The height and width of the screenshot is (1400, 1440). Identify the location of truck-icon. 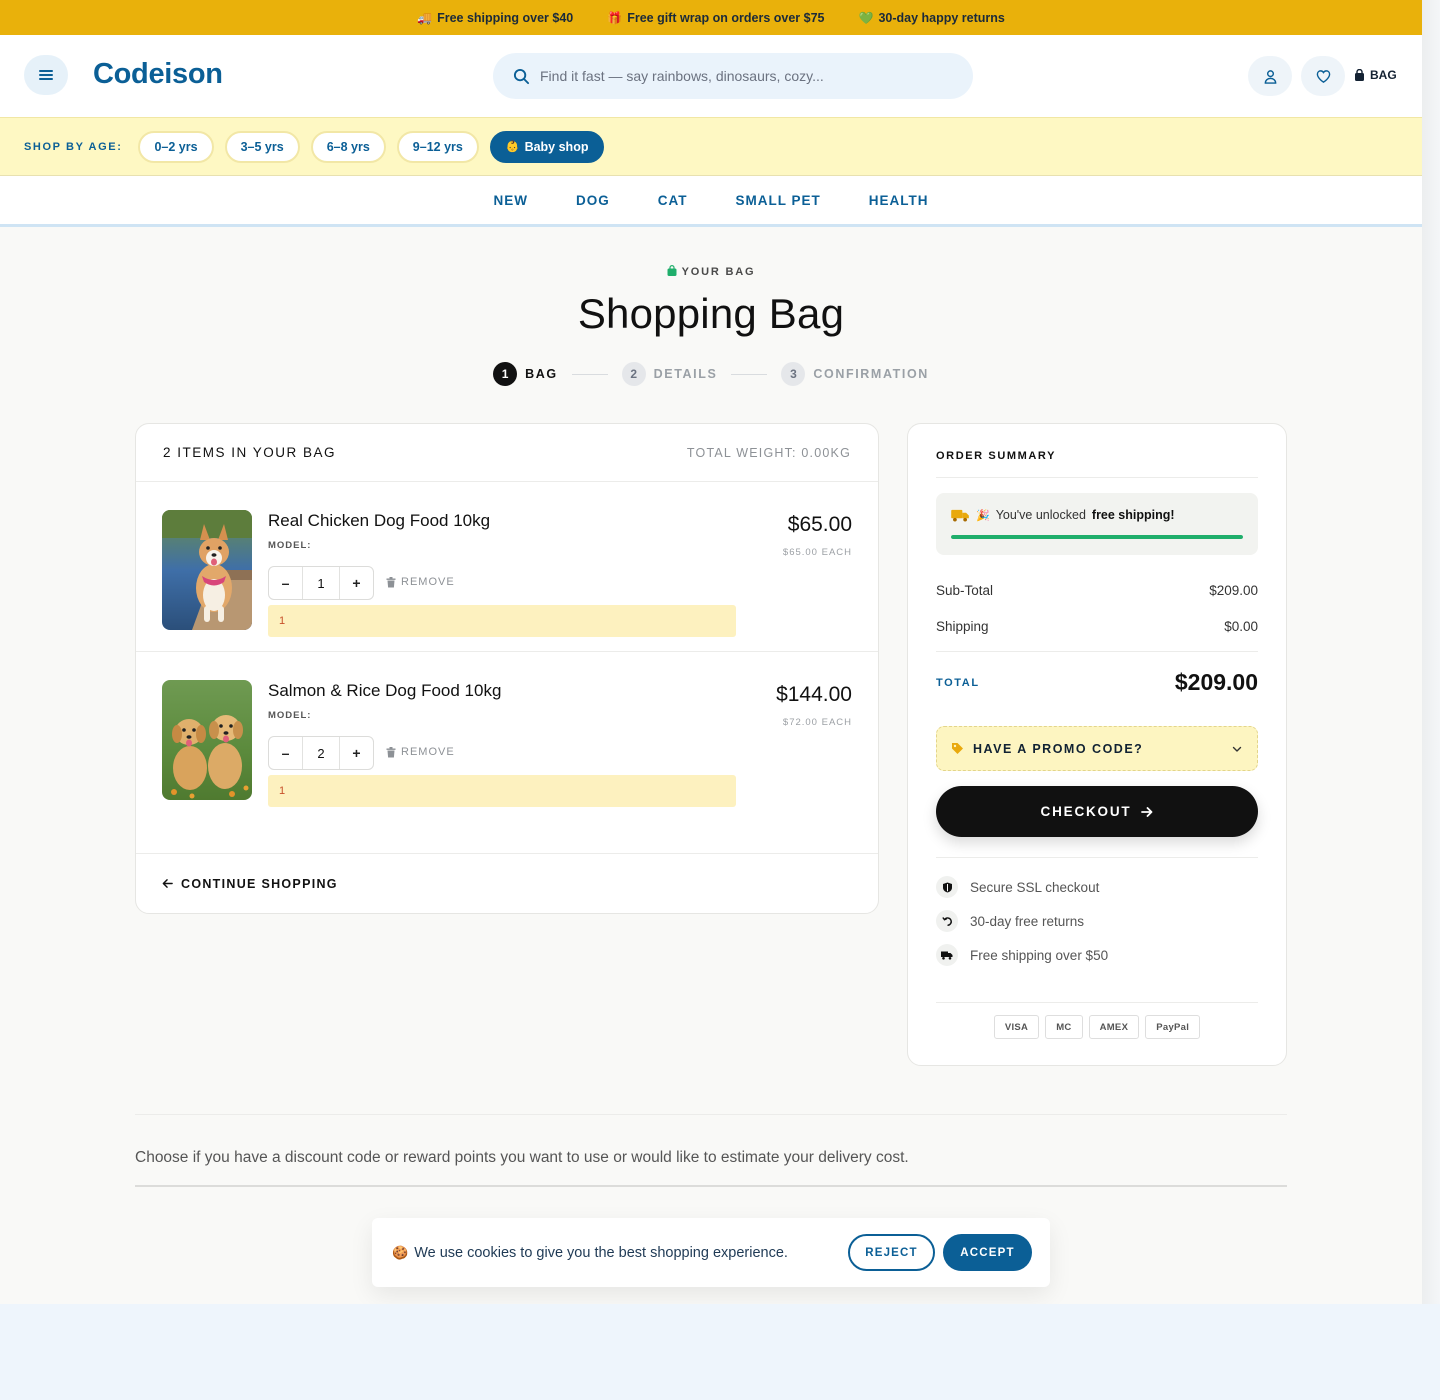
(947, 955).